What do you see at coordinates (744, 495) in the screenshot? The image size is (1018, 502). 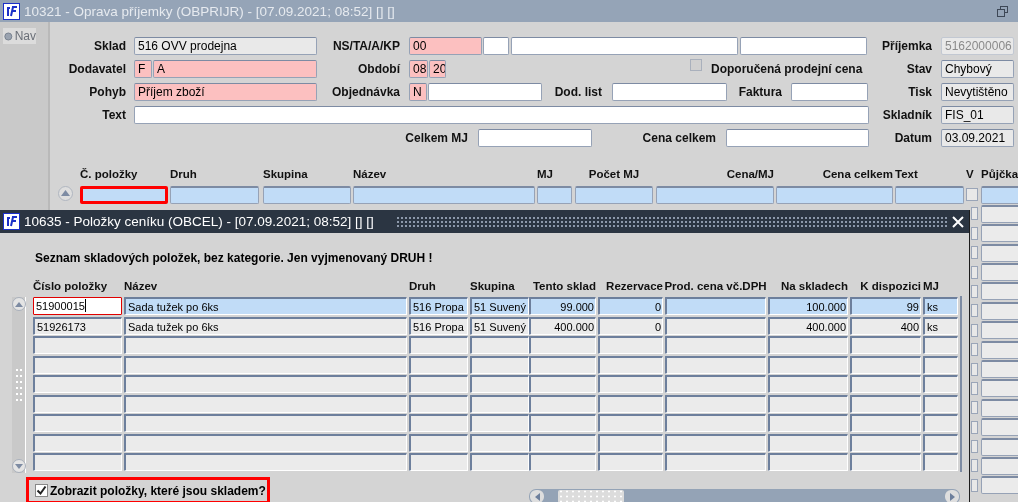 I see `horizontal-scrollbar` at bounding box center [744, 495].